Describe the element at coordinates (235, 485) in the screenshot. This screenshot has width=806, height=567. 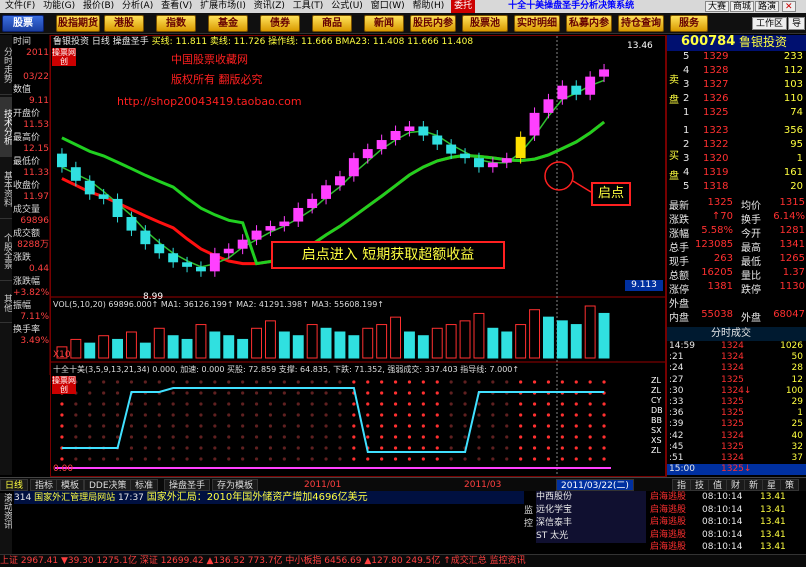
I see `tab-save-template: 存为模板` at that location.